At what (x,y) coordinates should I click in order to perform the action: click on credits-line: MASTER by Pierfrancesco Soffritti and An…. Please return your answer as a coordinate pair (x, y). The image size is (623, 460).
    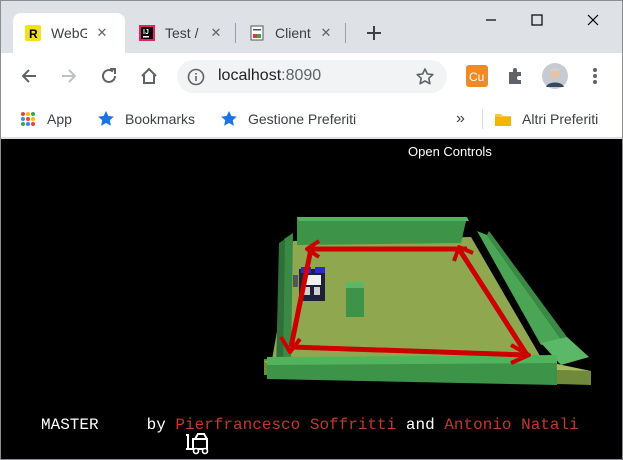
    Looking at the image, I should click on (310, 434).